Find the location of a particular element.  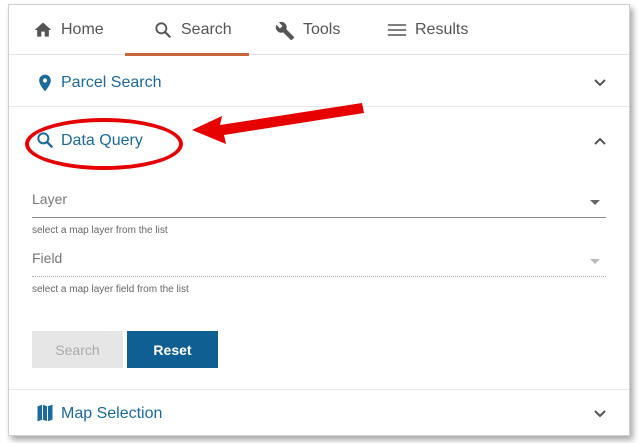

chevron-up-icon is located at coordinates (600, 141).